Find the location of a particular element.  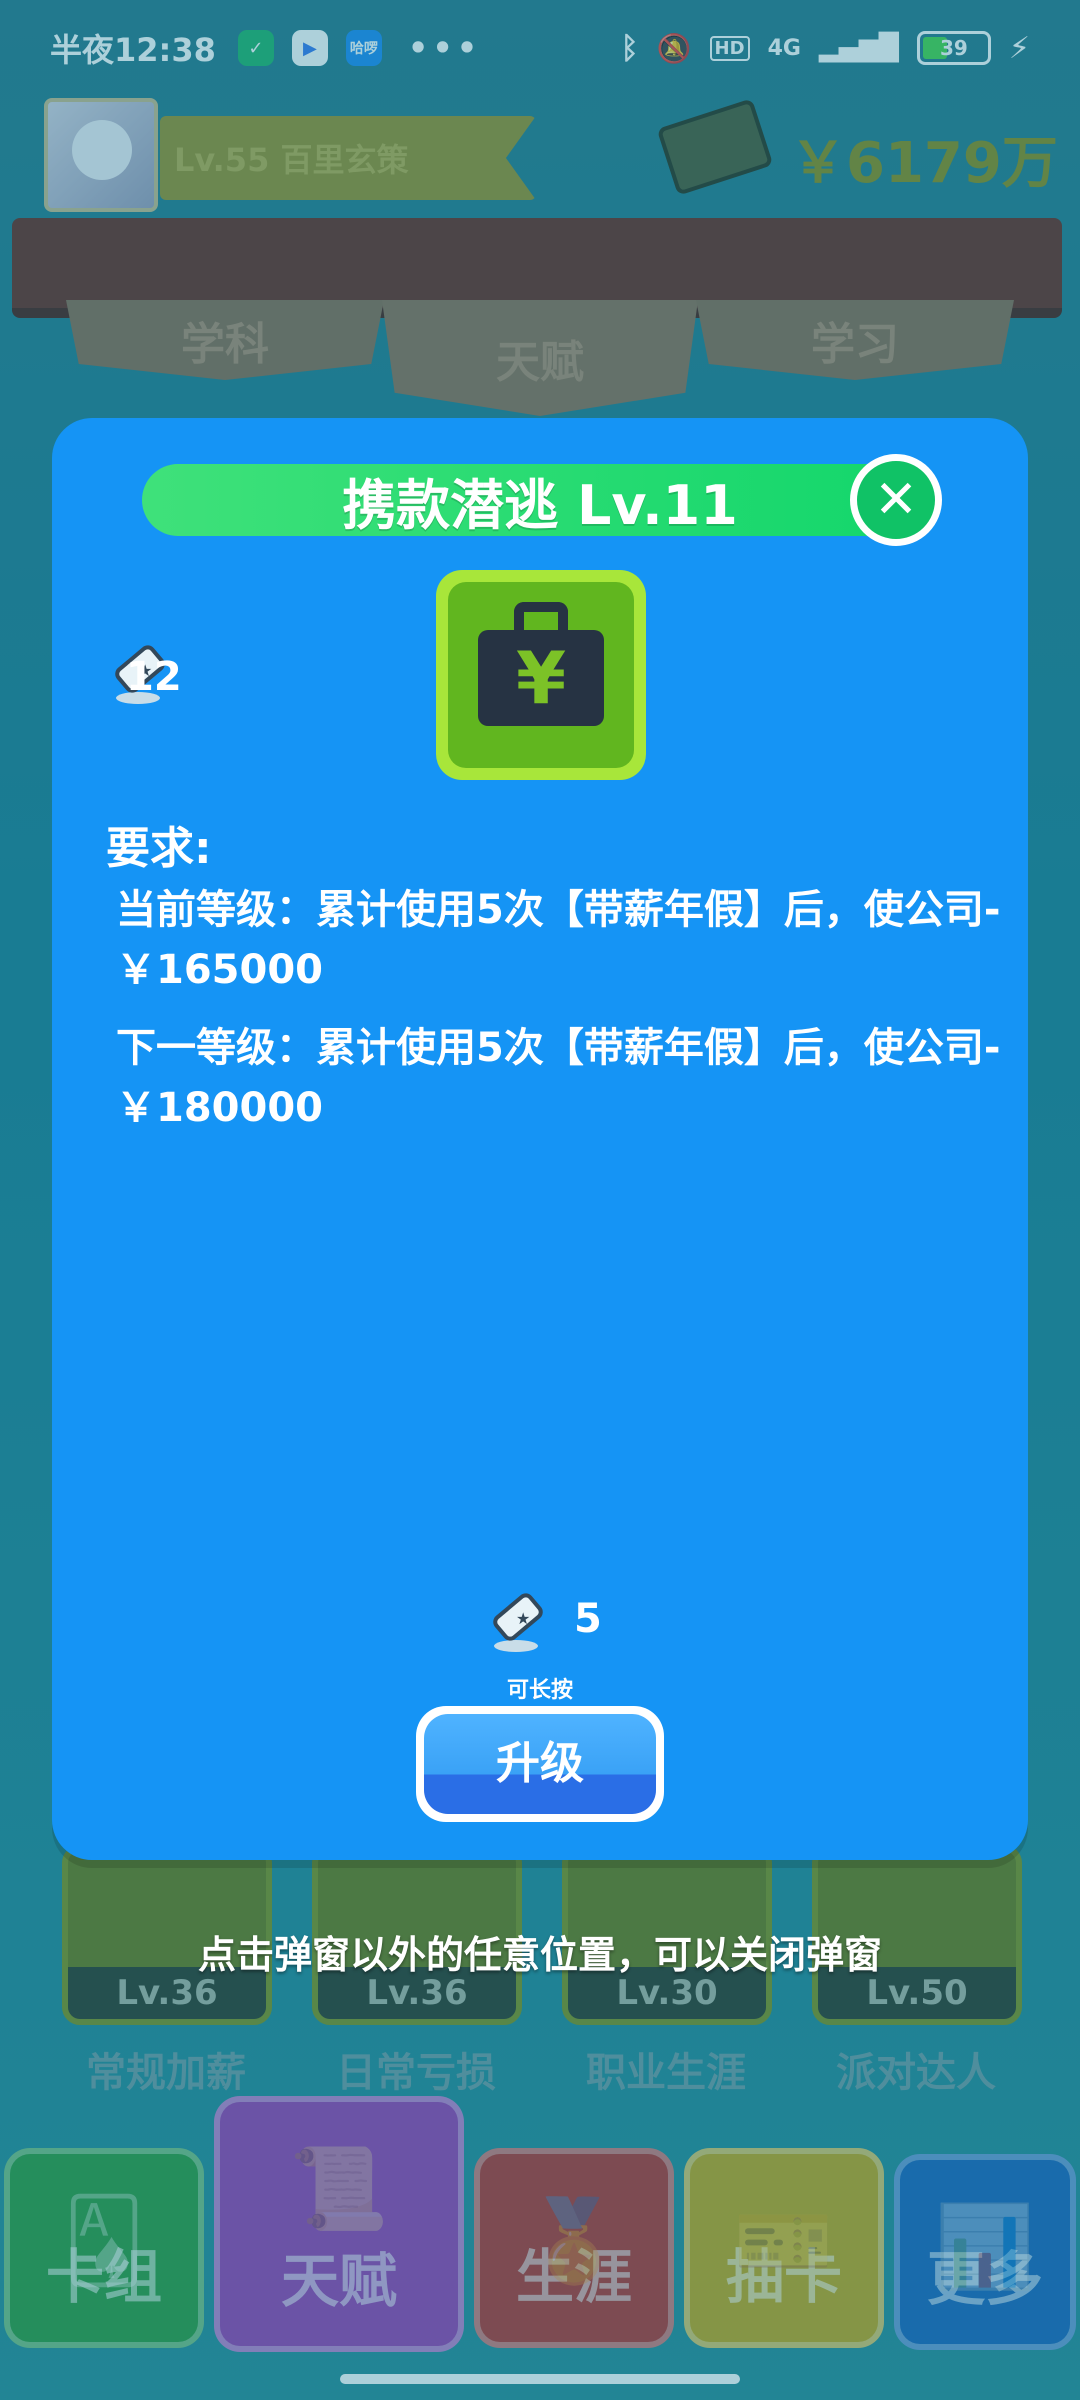

talent-icon: ¥ is located at coordinates (541, 675).